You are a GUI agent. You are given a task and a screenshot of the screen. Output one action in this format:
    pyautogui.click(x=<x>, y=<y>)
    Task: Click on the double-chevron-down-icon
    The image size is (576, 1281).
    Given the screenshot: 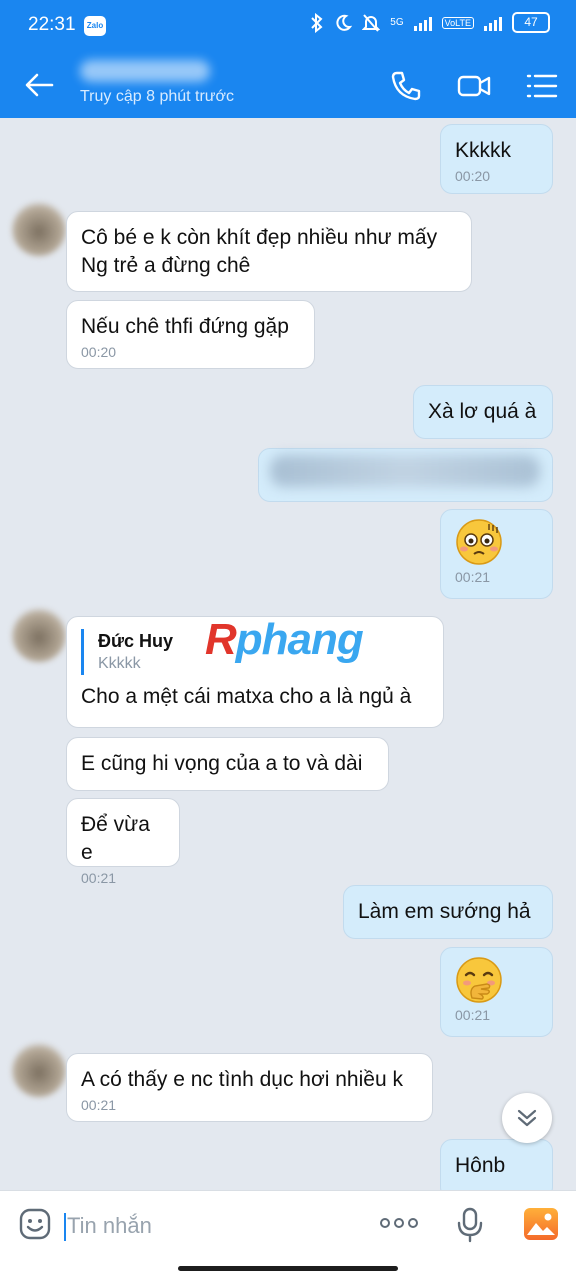 What is the action you would take?
    pyautogui.click(x=527, y=1118)
    